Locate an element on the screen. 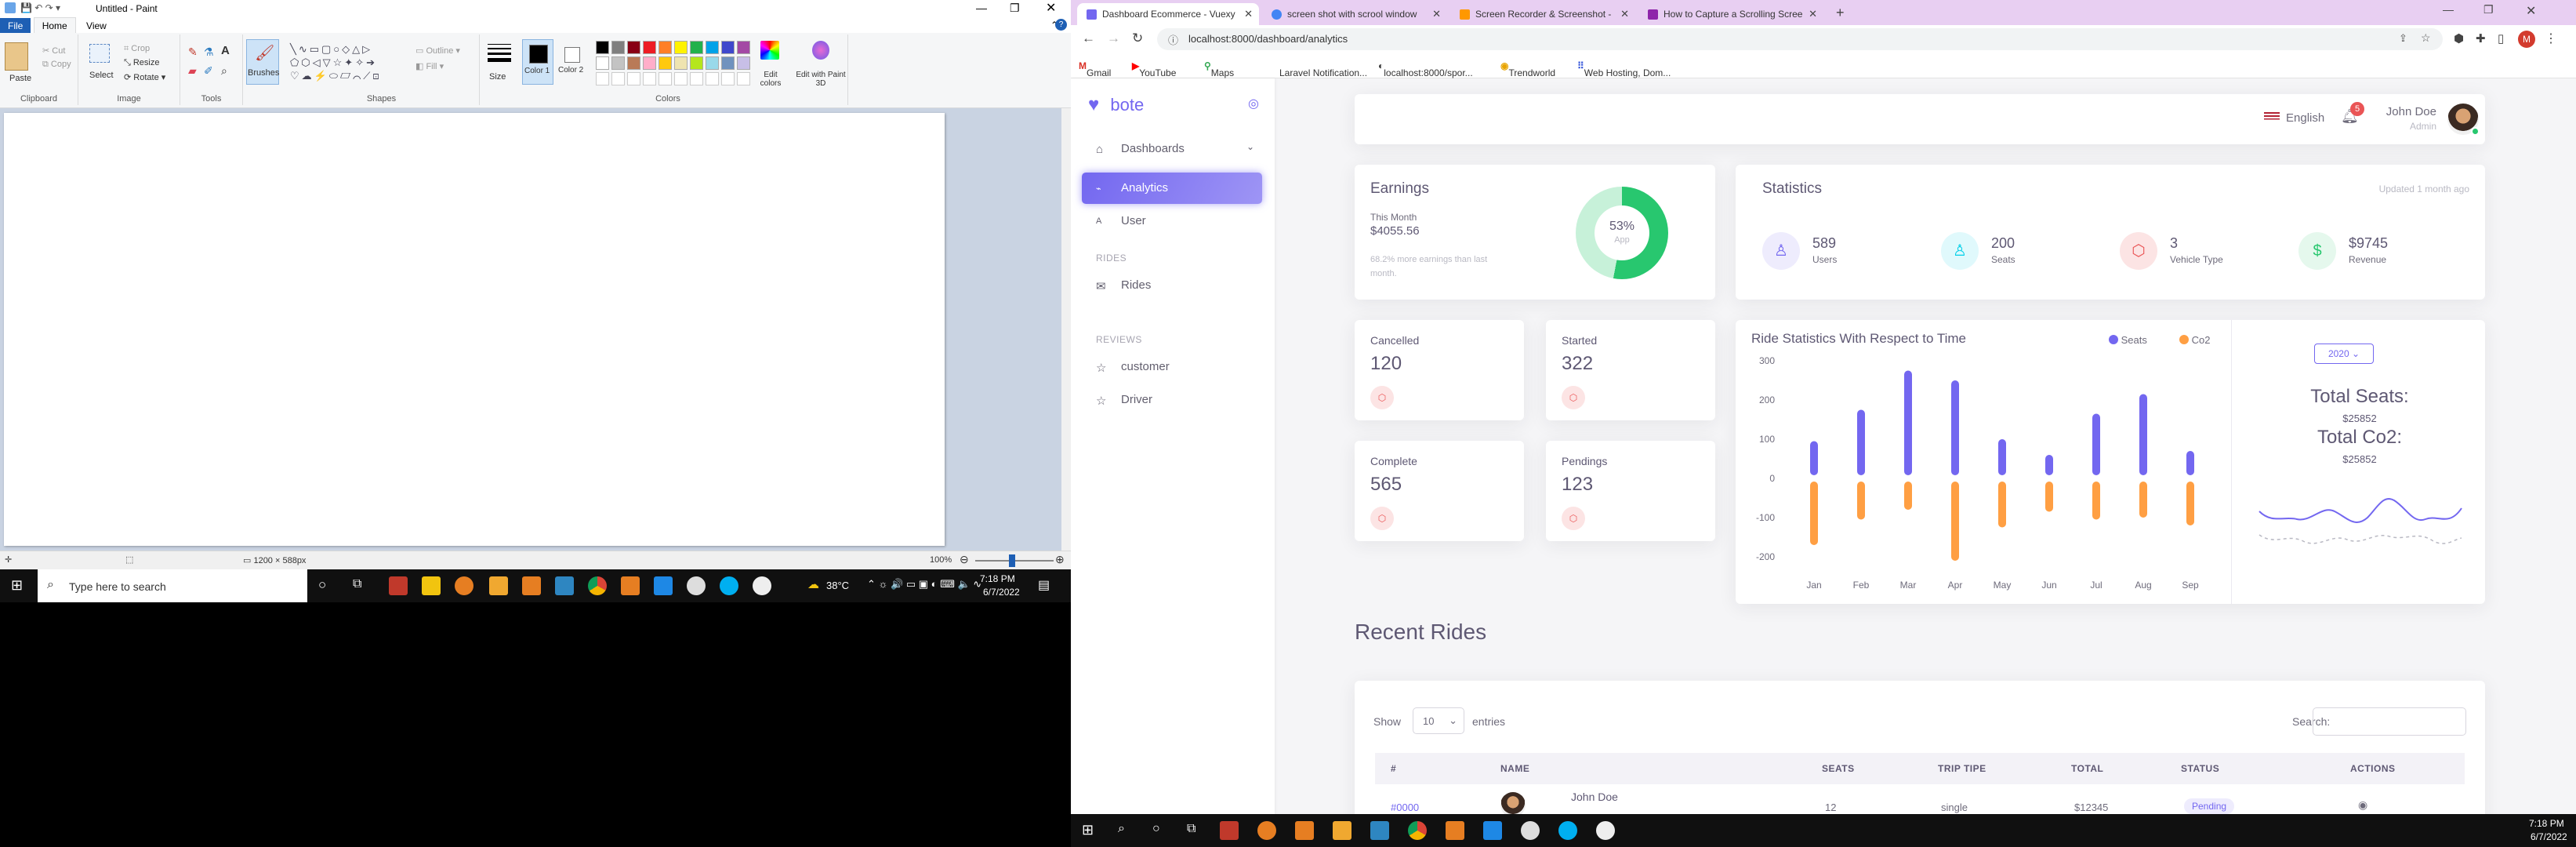 The height and width of the screenshot is (847, 2576). table-column-header: NAME is located at coordinates (1514, 768).